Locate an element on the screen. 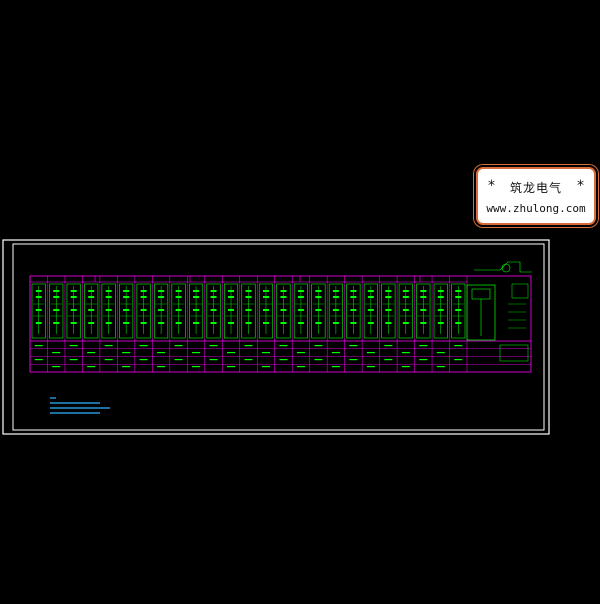 This screenshot has width=600, height=604. watermark-star-right: * is located at coordinates (580, 186).